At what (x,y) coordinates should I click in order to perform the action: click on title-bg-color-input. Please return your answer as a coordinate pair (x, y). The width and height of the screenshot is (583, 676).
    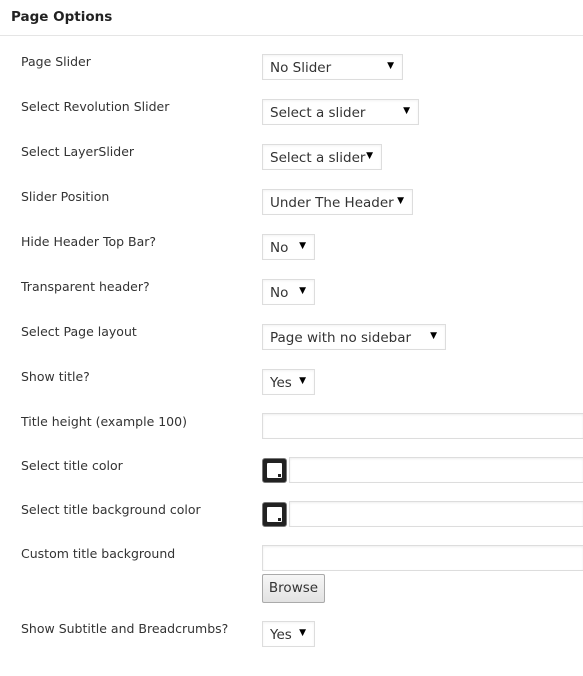
    Looking at the image, I should click on (436, 514).